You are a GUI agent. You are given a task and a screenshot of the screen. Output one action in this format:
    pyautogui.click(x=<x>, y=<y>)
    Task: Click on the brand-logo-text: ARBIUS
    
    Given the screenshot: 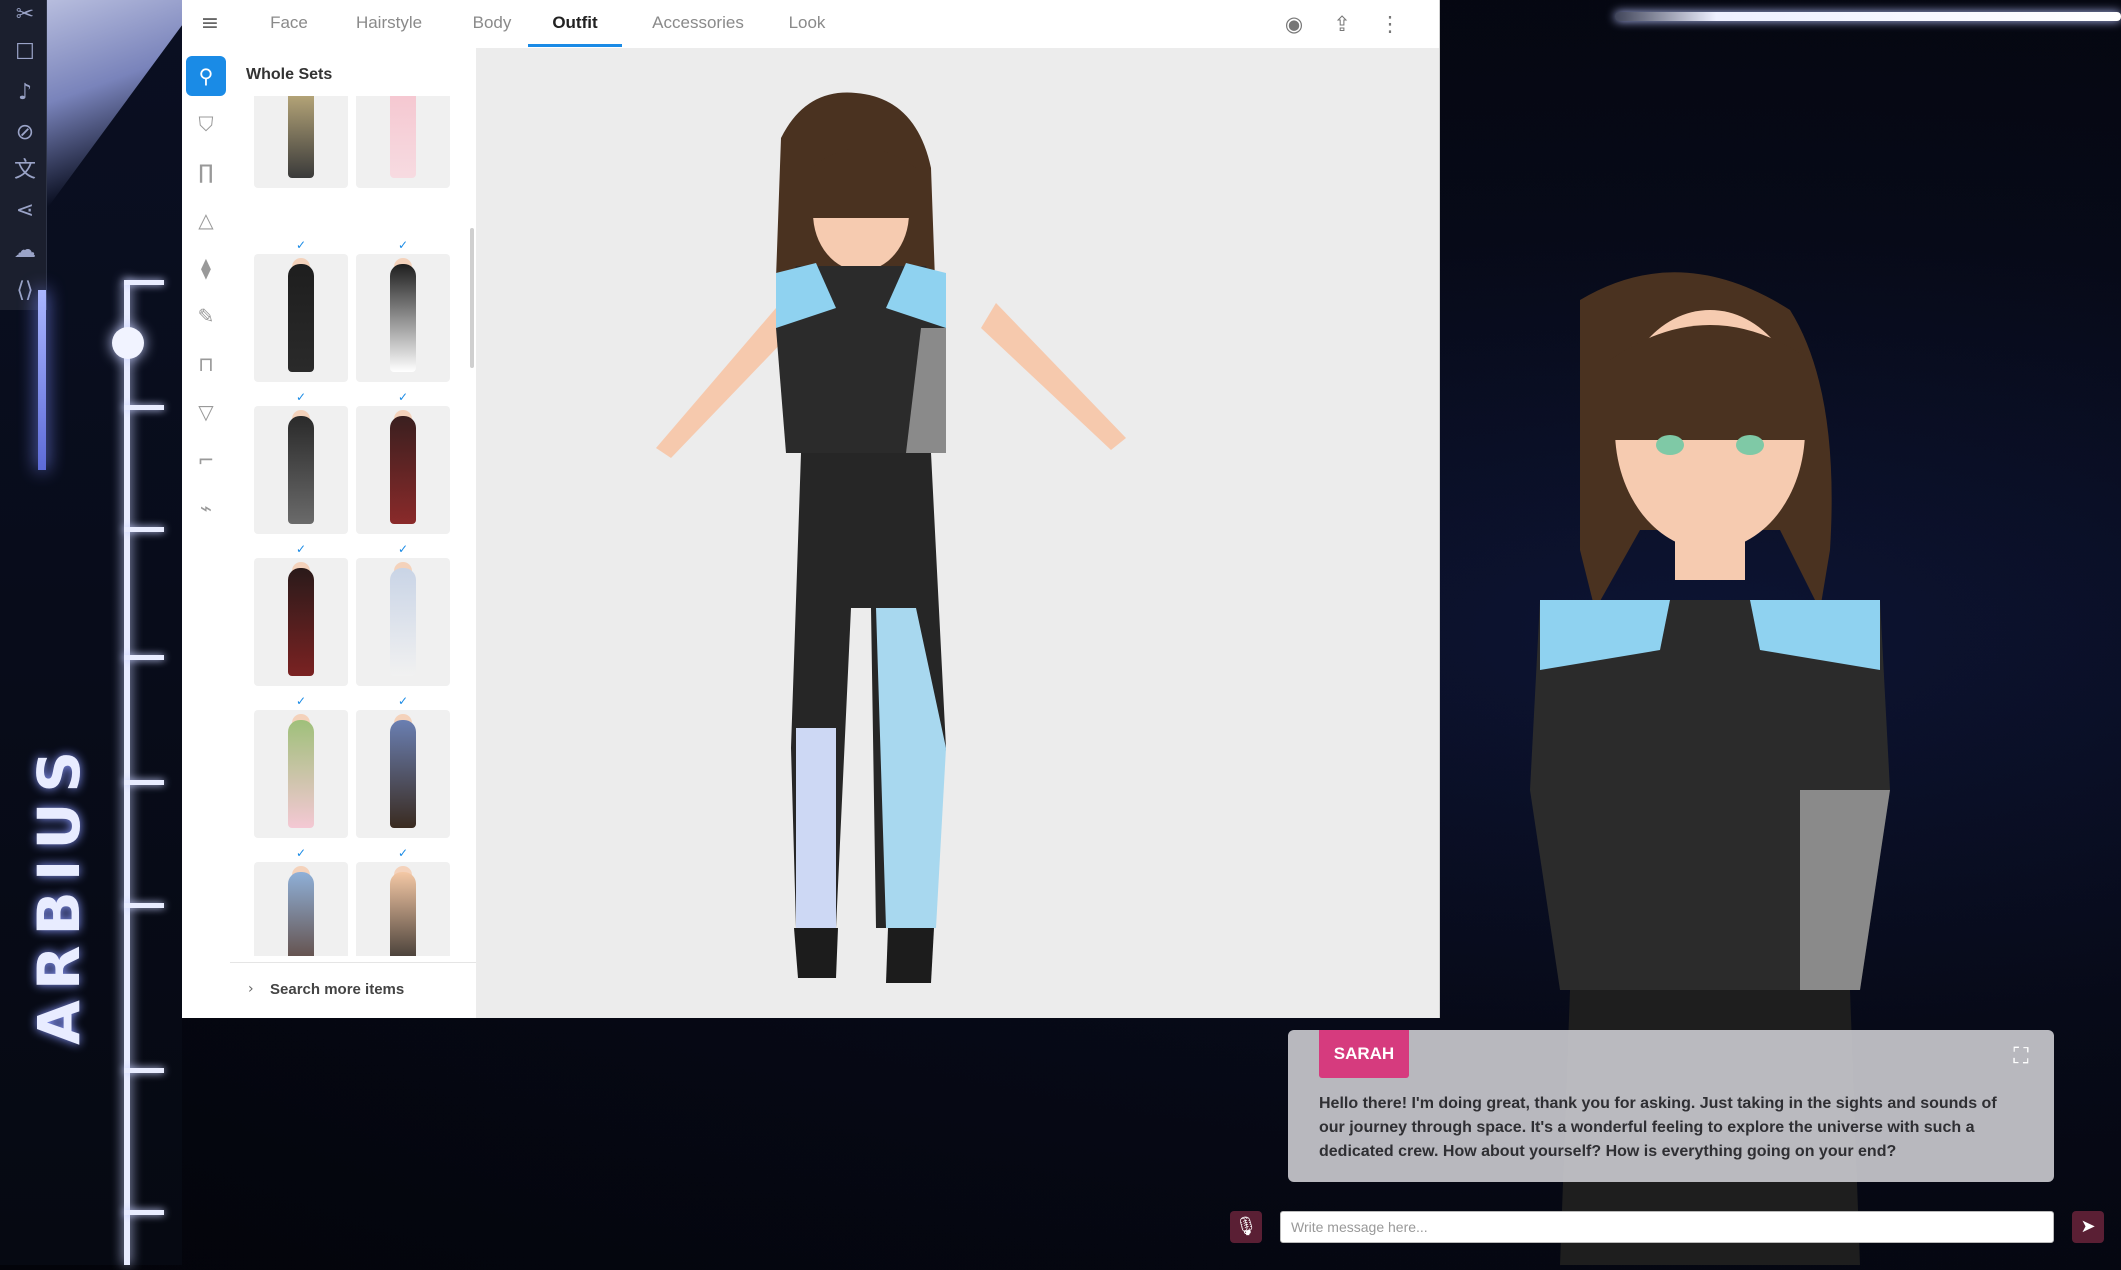 What is the action you would take?
    pyautogui.click(x=59, y=892)
    